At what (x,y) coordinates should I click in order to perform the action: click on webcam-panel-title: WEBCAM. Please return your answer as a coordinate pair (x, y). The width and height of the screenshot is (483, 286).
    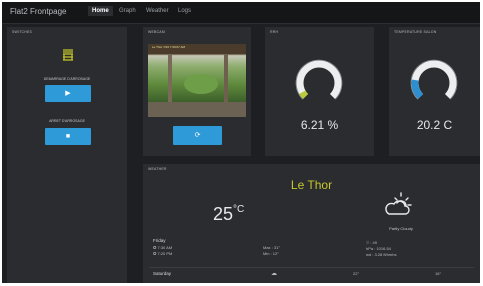
    Looking at the image, I should click on (156, 32).